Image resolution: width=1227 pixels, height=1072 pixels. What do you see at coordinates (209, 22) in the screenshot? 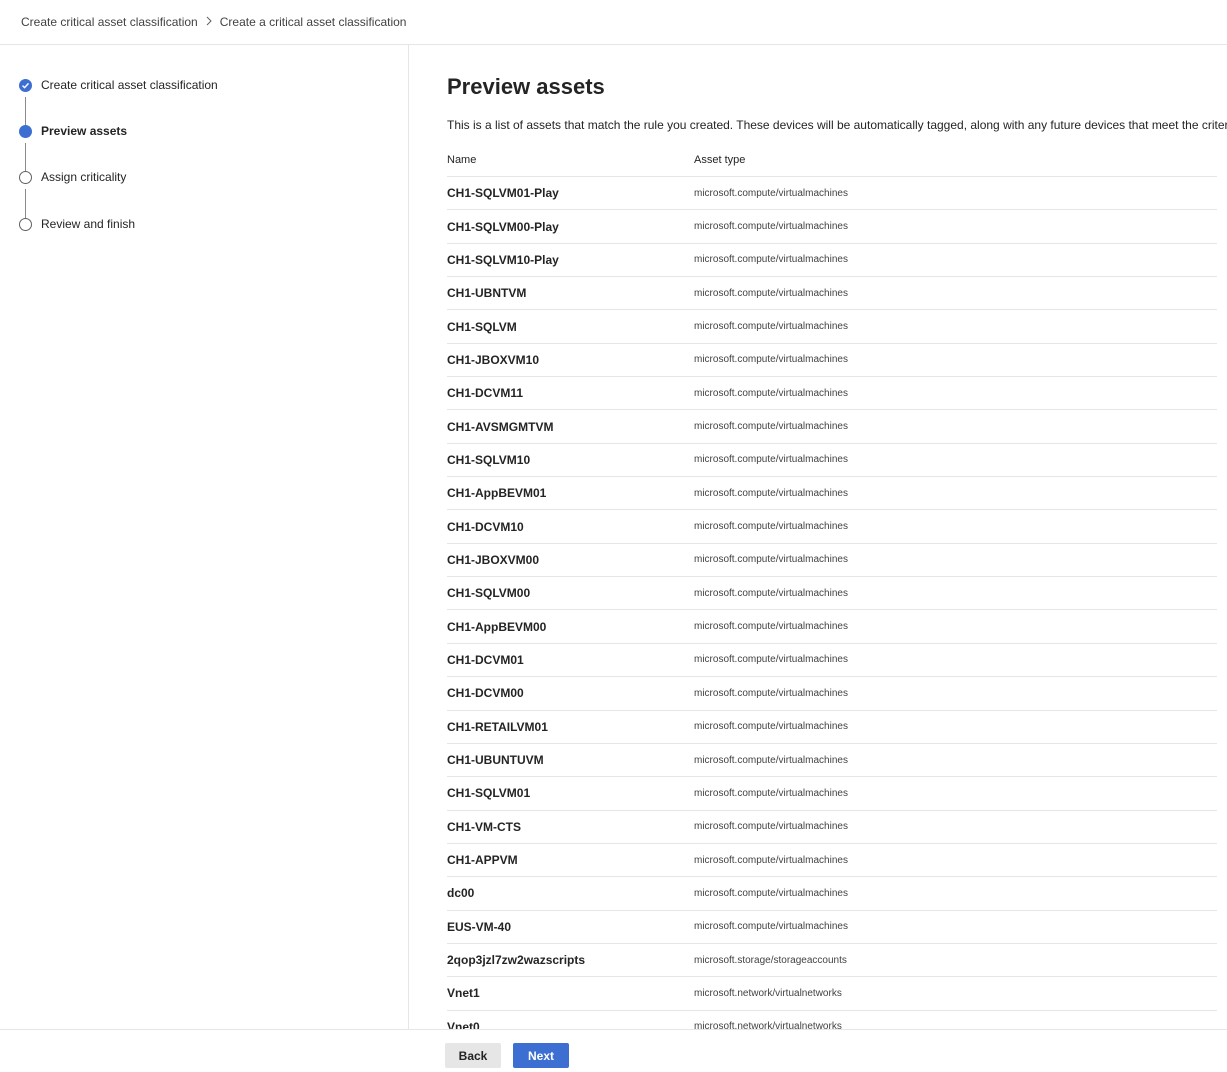
I see `chevron-right-icon` at bounding box center [209, 22].